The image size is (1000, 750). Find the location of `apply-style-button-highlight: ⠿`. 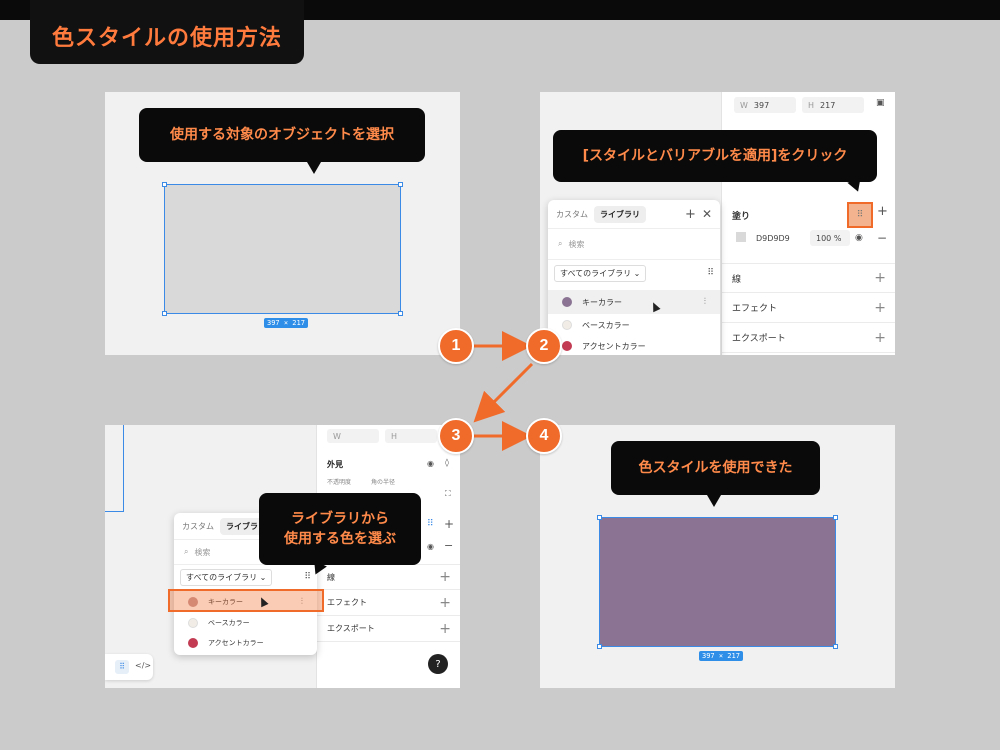

apply-style-button-highlight: ⠿ is located at coordinates (860, 215).